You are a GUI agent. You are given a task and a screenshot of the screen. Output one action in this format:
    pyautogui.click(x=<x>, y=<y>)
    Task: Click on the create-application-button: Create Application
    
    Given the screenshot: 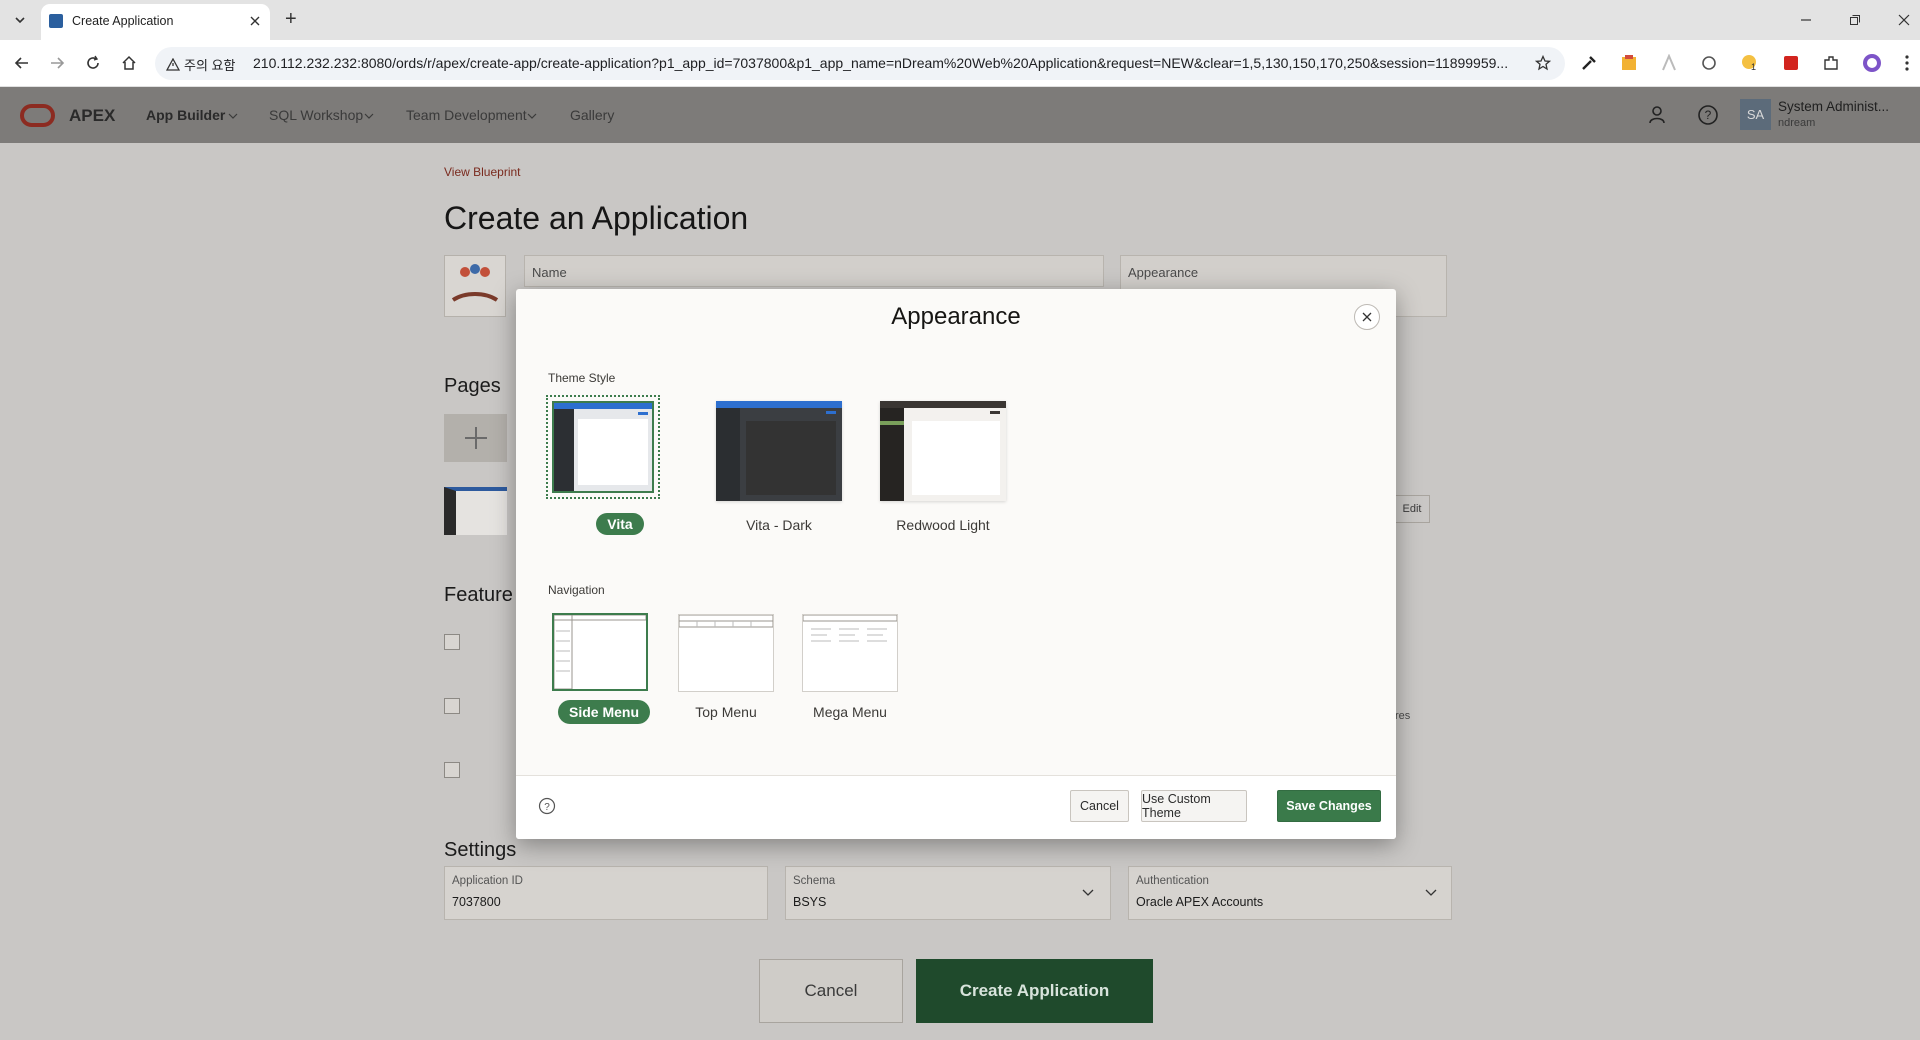 What is the action you would take?
    pyautogui.click(x=1034, y=991)
    